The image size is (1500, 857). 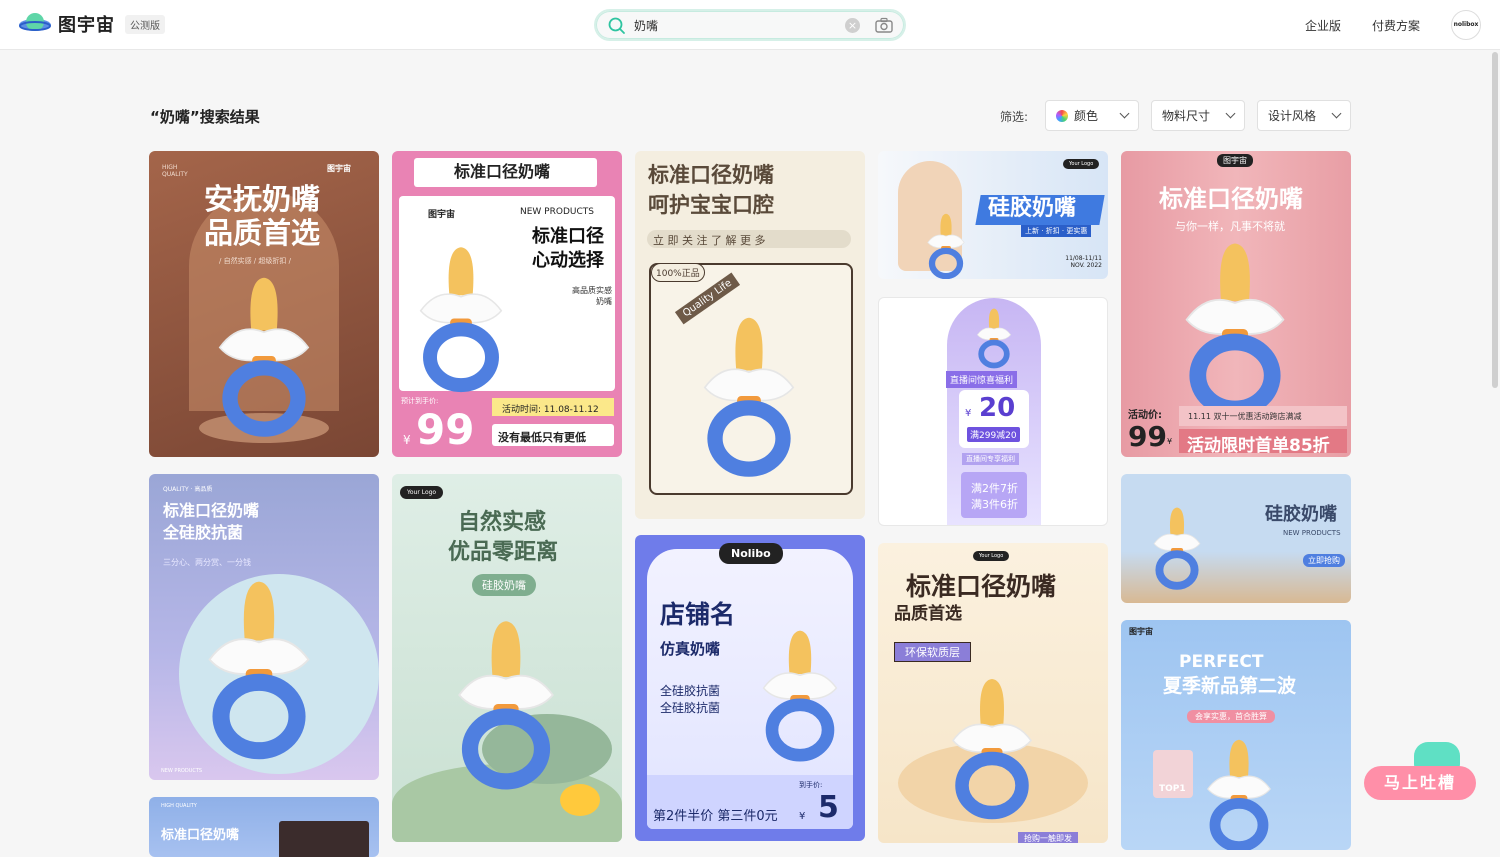 I want to click on feedback-button: 马上吐槽, so click(x=1420, y=771).